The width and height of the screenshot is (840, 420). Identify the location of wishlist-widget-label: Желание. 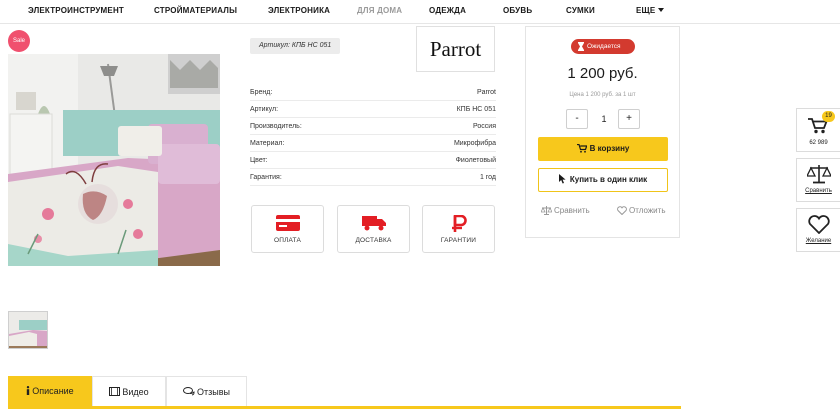
(818, 241).